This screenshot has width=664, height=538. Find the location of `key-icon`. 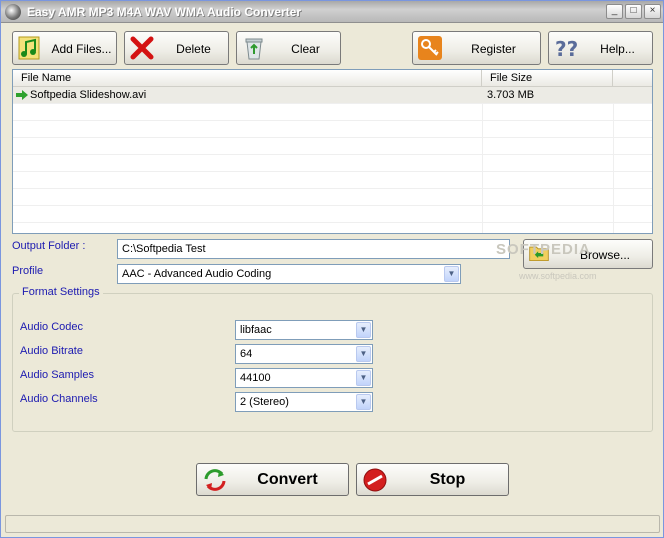

key-icon is located at coordinates (430, 48).